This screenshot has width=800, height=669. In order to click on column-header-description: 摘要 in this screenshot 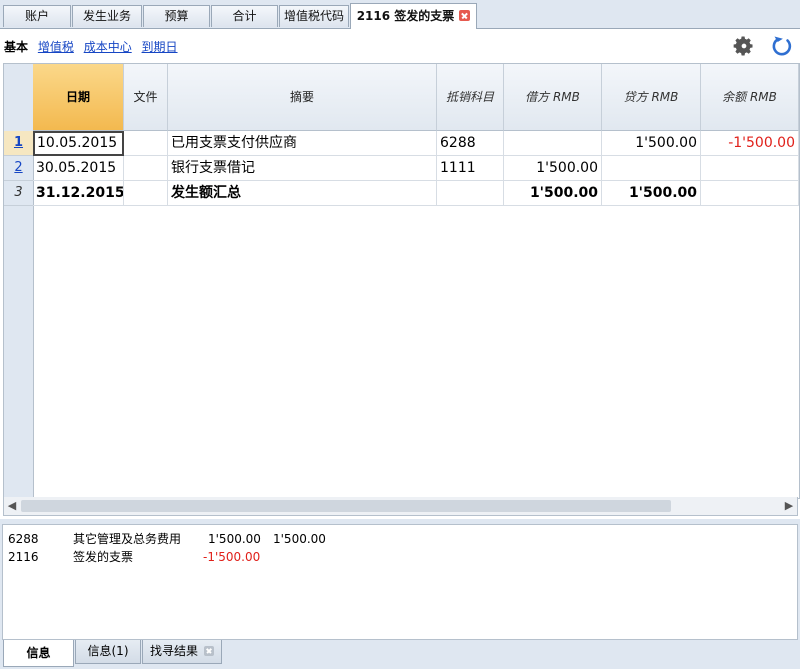, I will do `click(302, 97)`.